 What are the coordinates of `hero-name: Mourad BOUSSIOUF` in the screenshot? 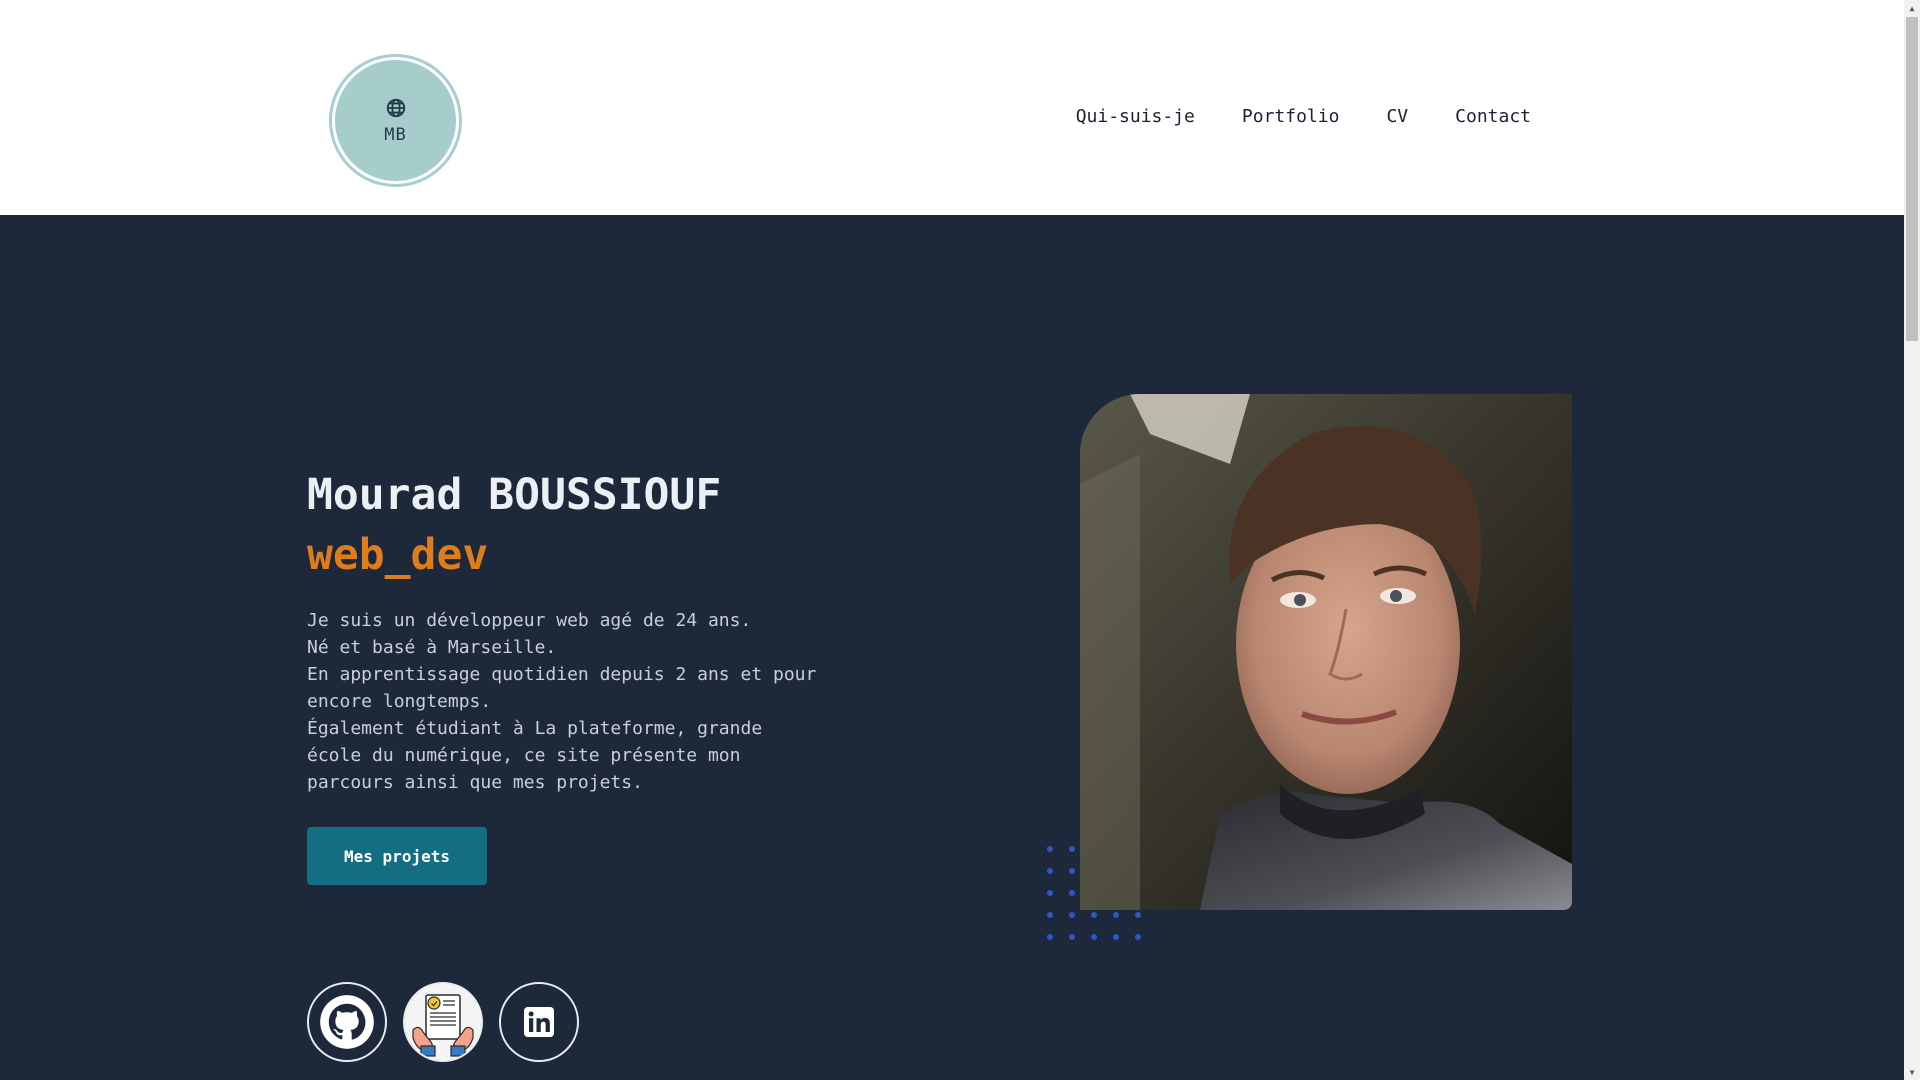 It's located at (514, 495).